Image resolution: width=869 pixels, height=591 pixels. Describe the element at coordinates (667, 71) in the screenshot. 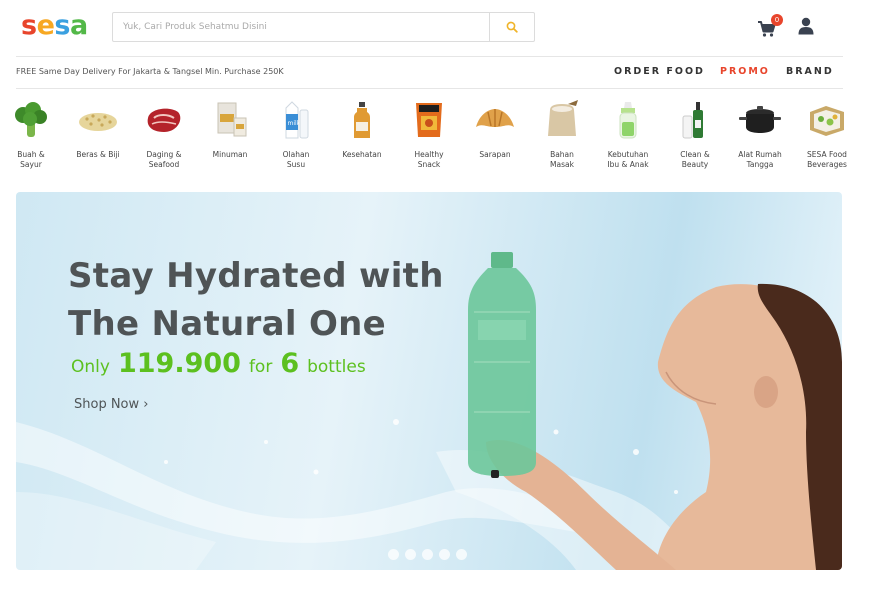

I see `nav-order-food: ORDER FOOD` at that location.